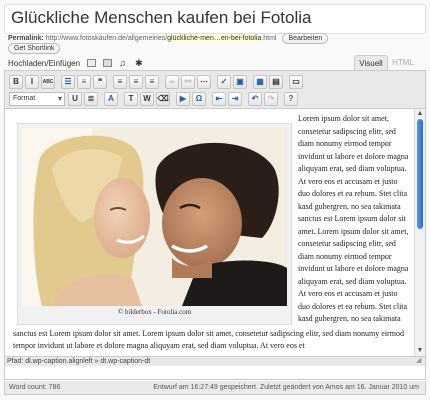  What do you see at coordinates (48, 82) in the screenshot?
I see `strikethrough-icon: ABC` at bounding box center [48, 82].